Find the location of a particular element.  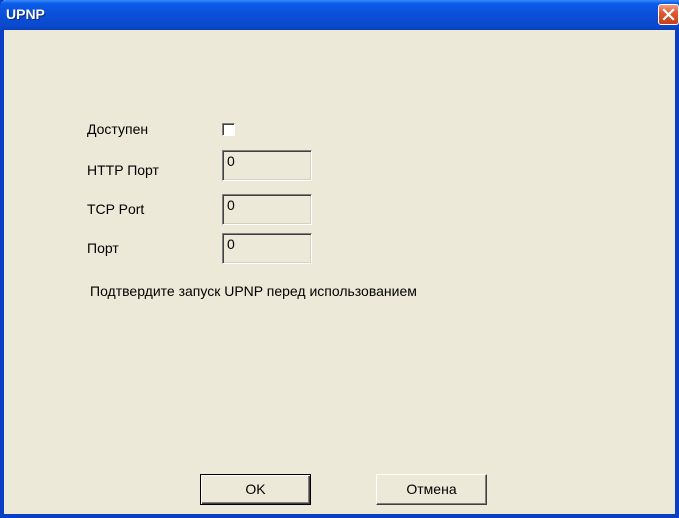

close-icon is located at coordinates (668, 14).